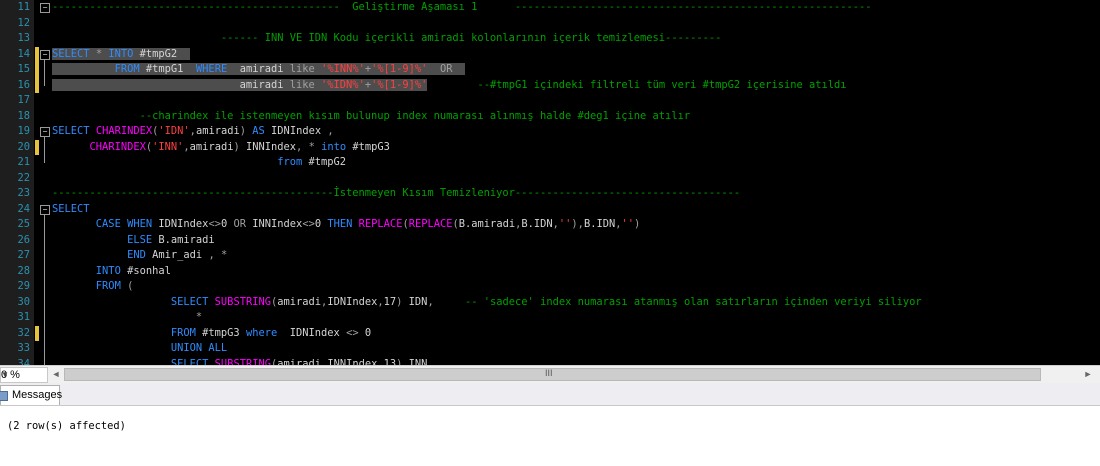  Describe the element at coordinates (1088, 374) in the screenshot. I see `scroll-right-icon: ►` at that location.